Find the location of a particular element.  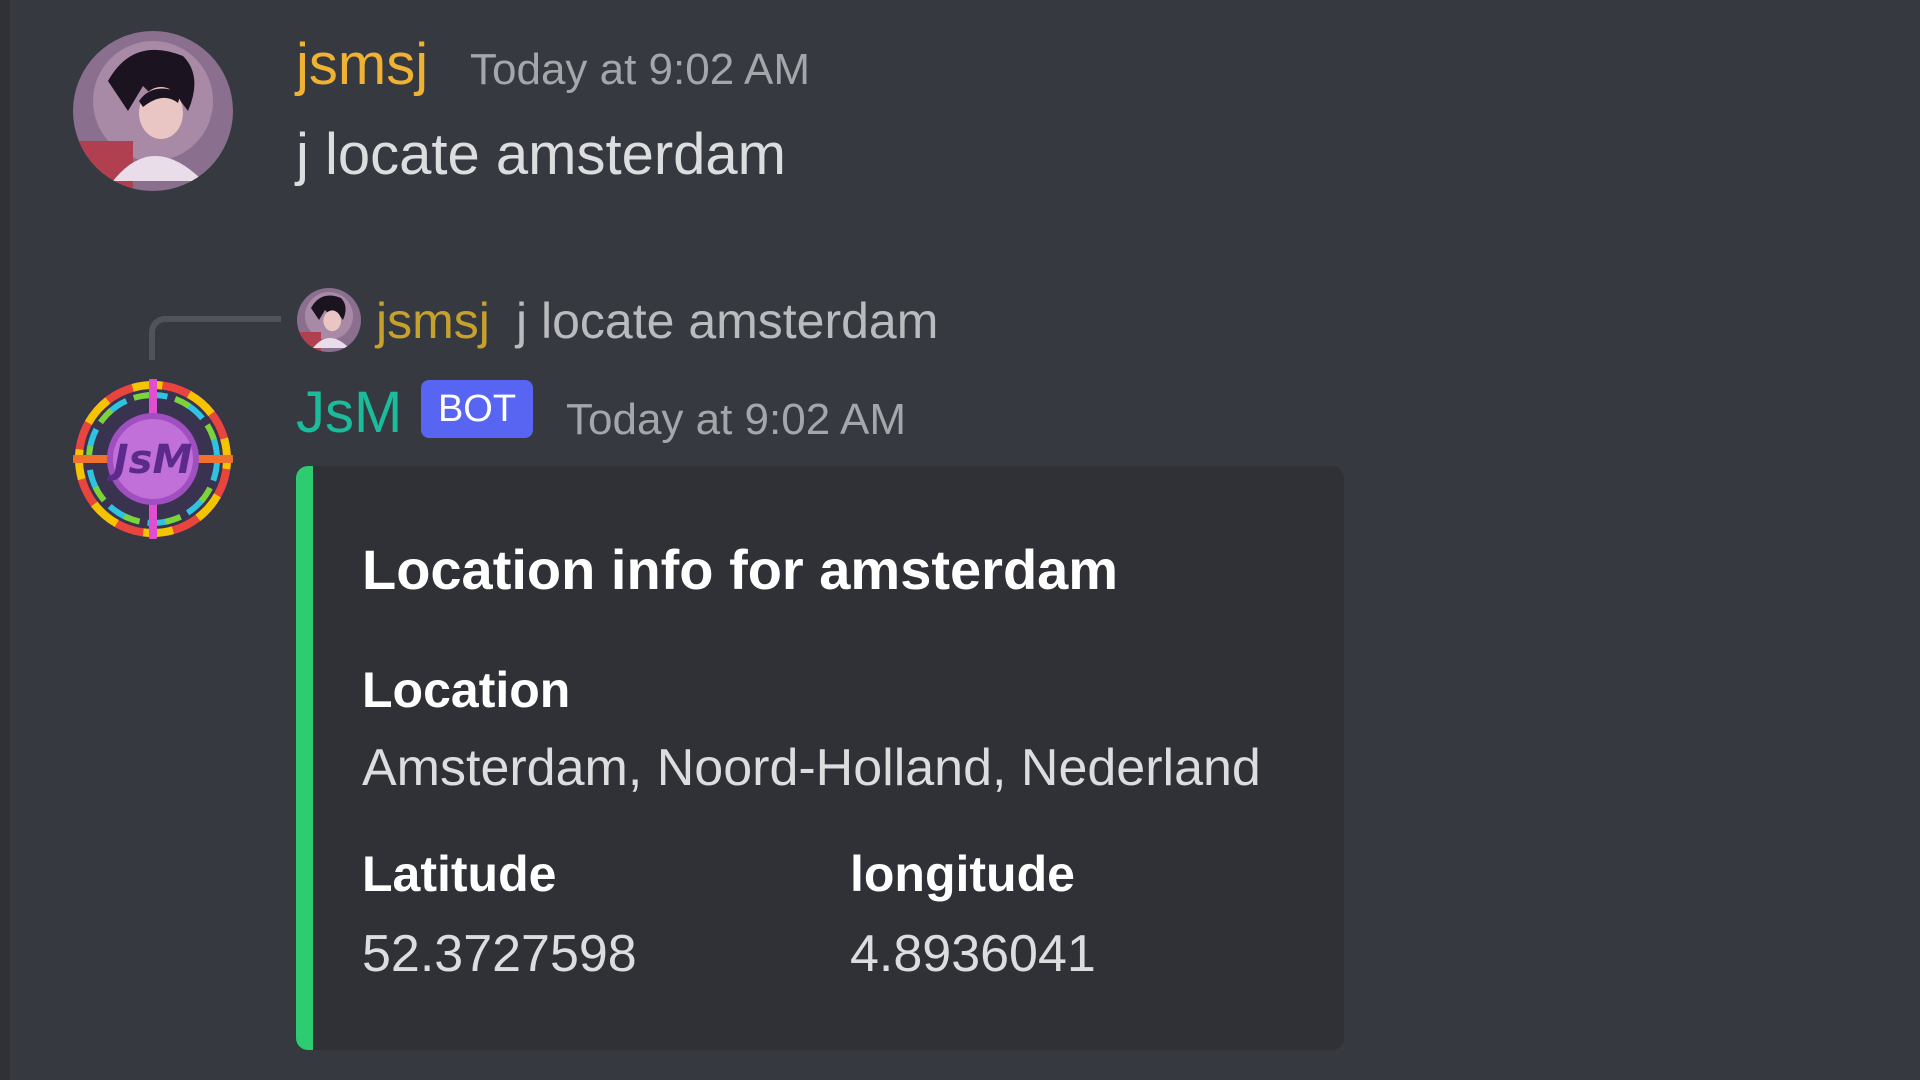

reply-avatar-icon is located at coordinates (329, 320).